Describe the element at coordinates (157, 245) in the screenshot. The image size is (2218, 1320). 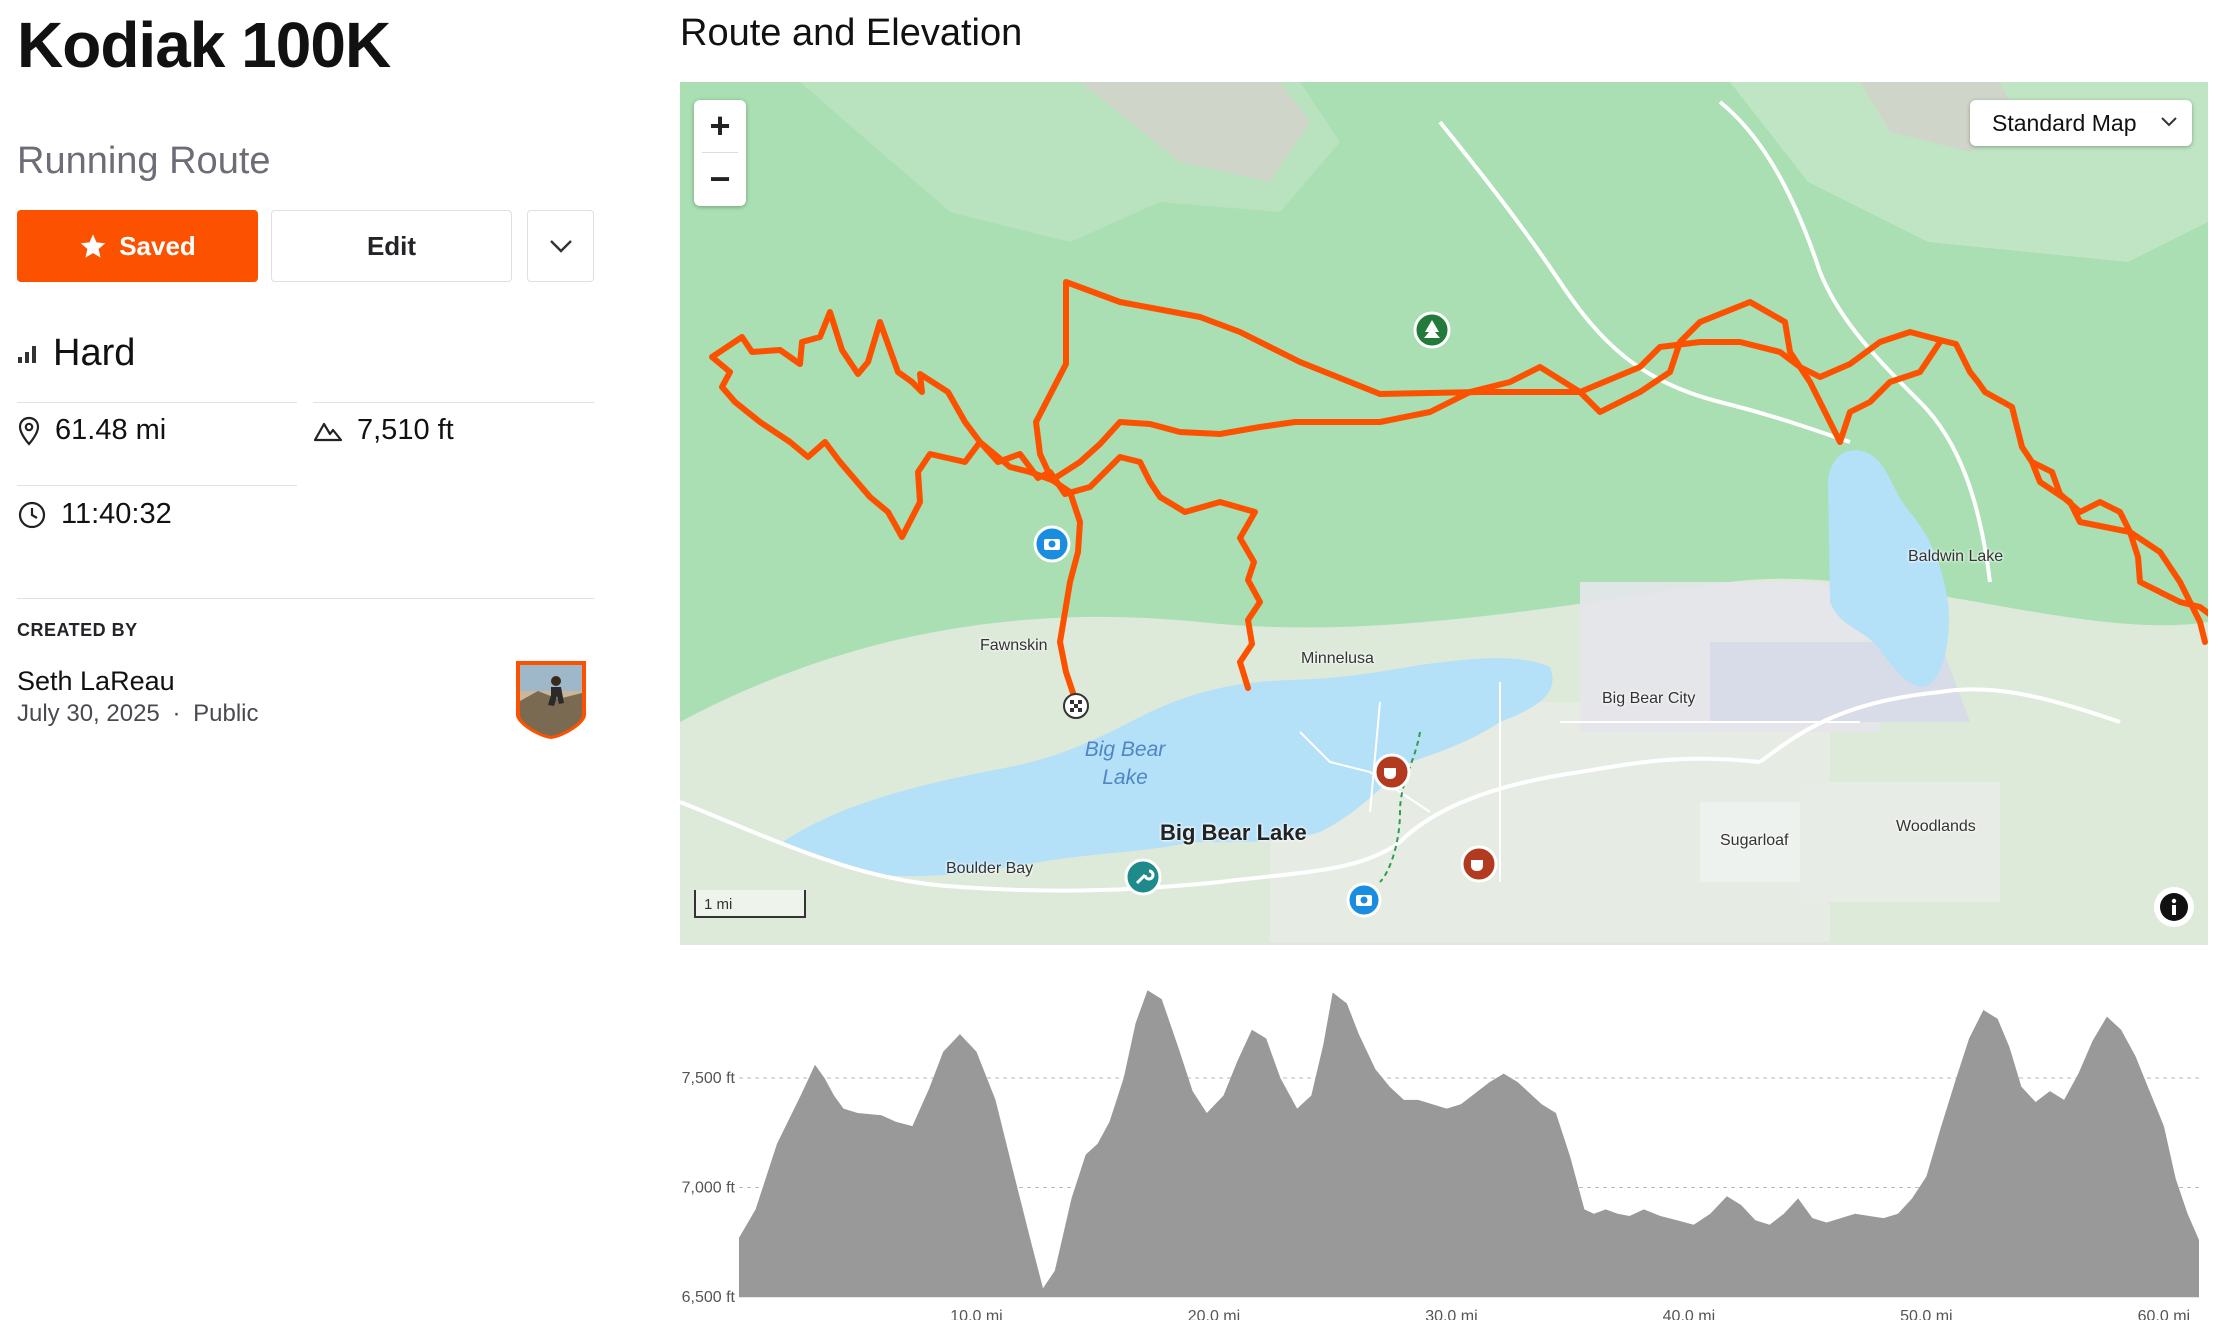
I see `saved-button-label: Saved` at that location.